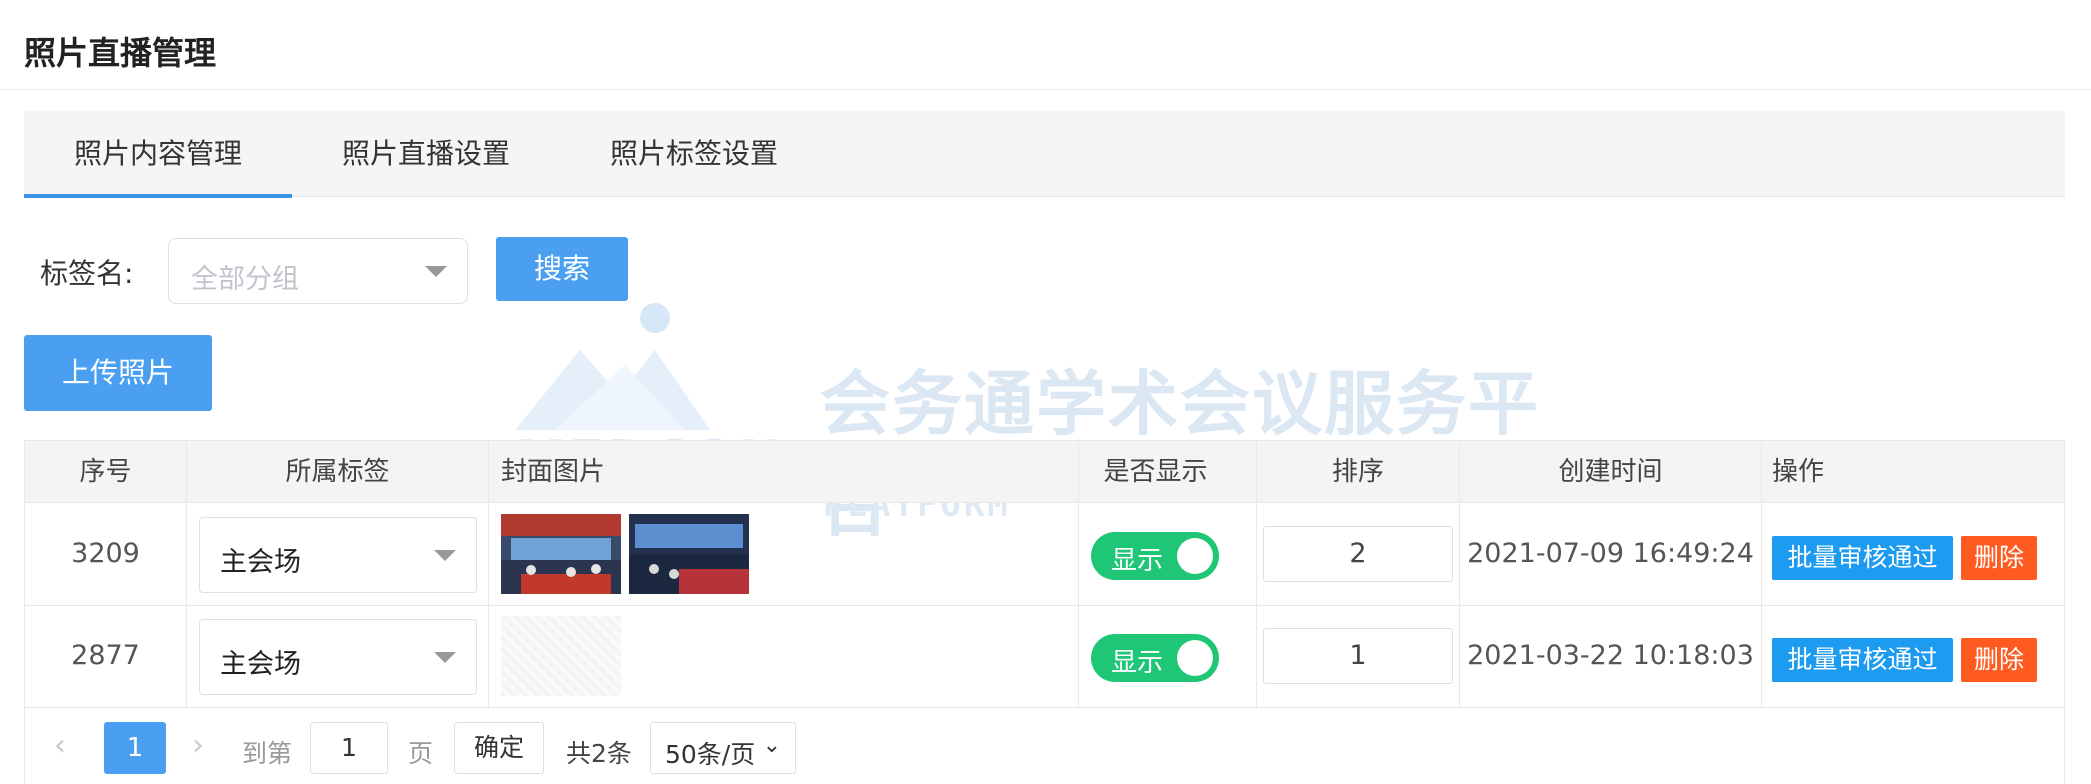 Image resolution: width=2091 pixels, height=784 pixels. I want to click on created-time: 2021-07-09 16:49:24, so click(1610, 553).